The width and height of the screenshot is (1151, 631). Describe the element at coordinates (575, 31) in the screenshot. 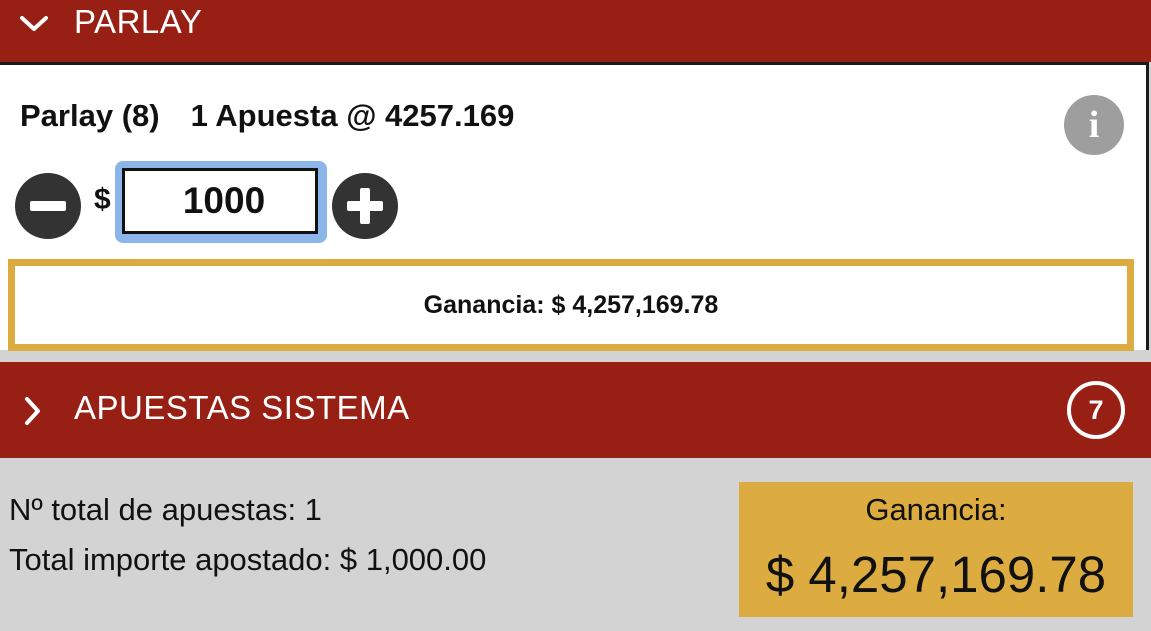

I see `parlay-section-header: PARLAY` at that location.